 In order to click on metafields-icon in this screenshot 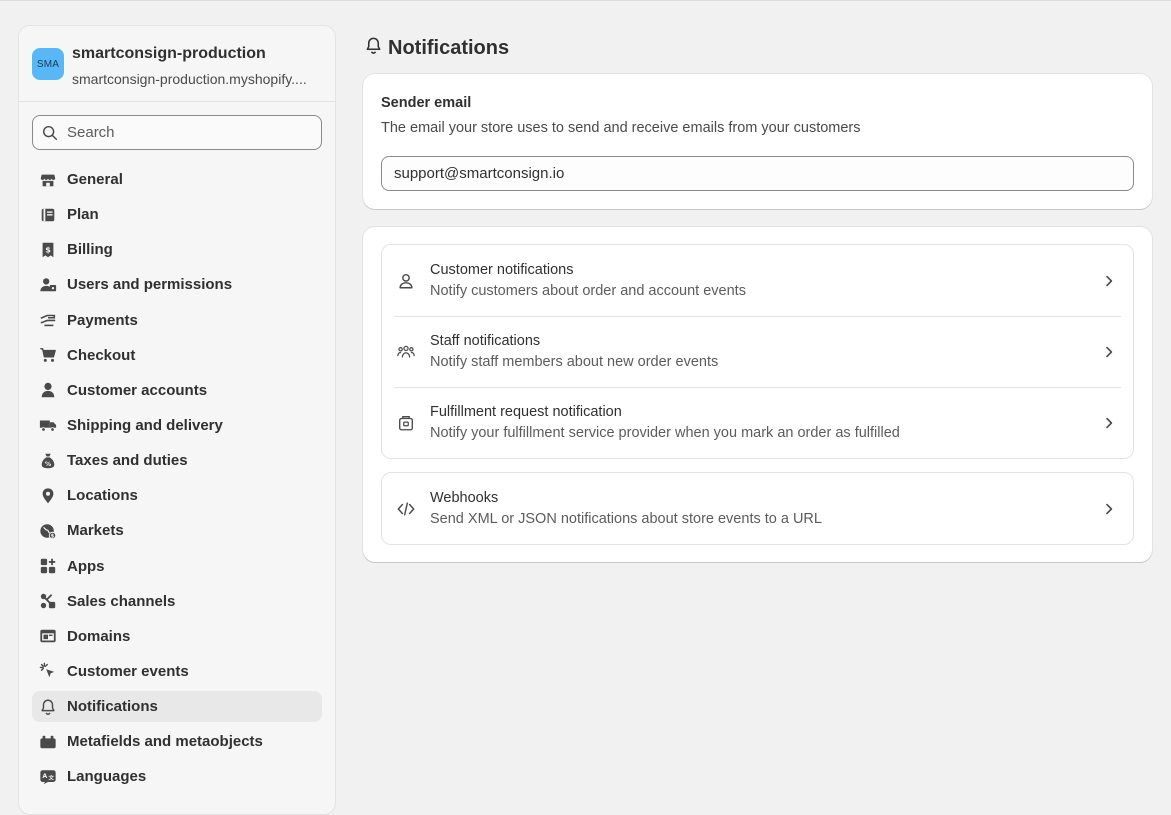, I will do `click(48, 742)`.